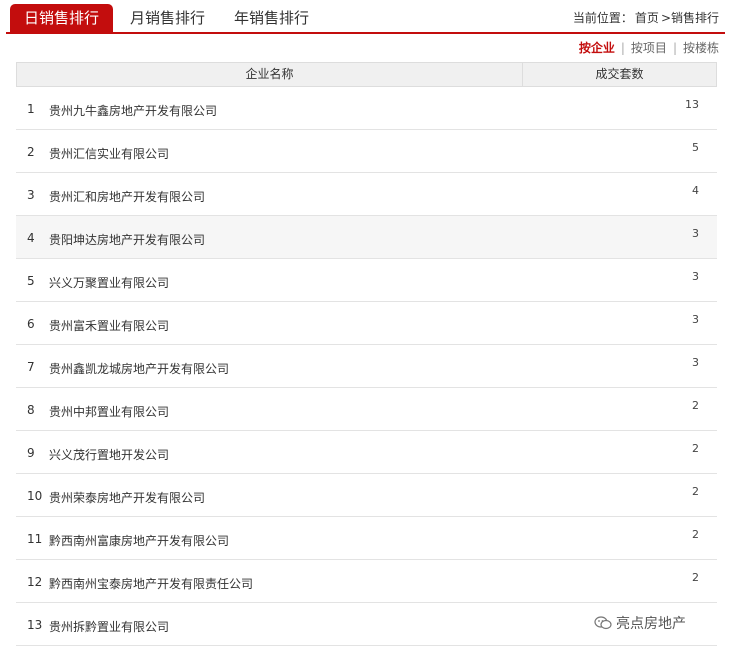  Describe the element at coordinates (35, 496) in the screenshot. I see `row-index: 10` at that location.